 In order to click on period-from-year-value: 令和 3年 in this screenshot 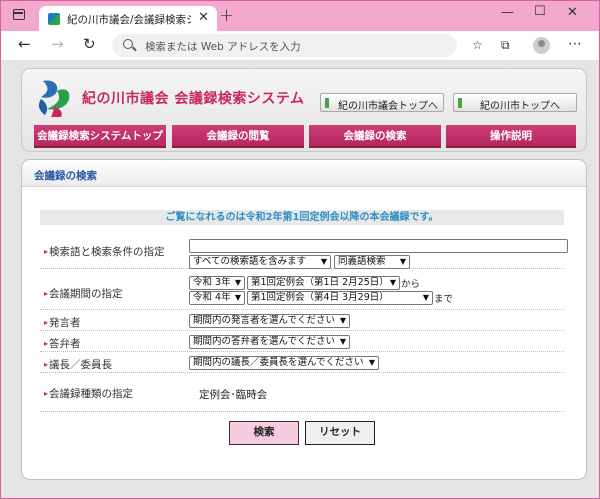, I will do `click(212, 282)`.